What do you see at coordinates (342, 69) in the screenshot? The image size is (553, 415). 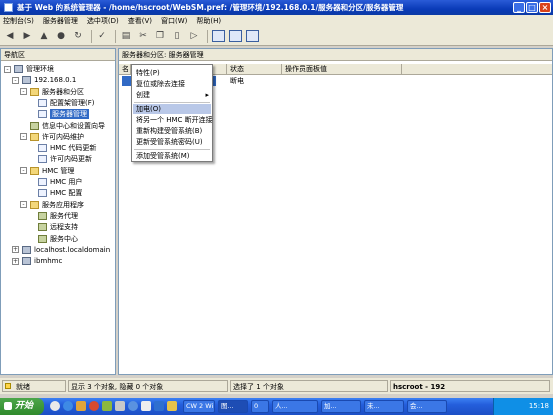 I see `column-header-panel-value: 操作员面板值` at bounding box center [342, 69].